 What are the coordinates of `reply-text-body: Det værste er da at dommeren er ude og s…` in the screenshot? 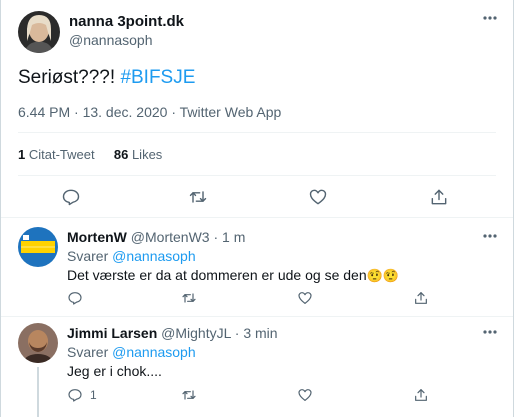 It's located at (217, 275).